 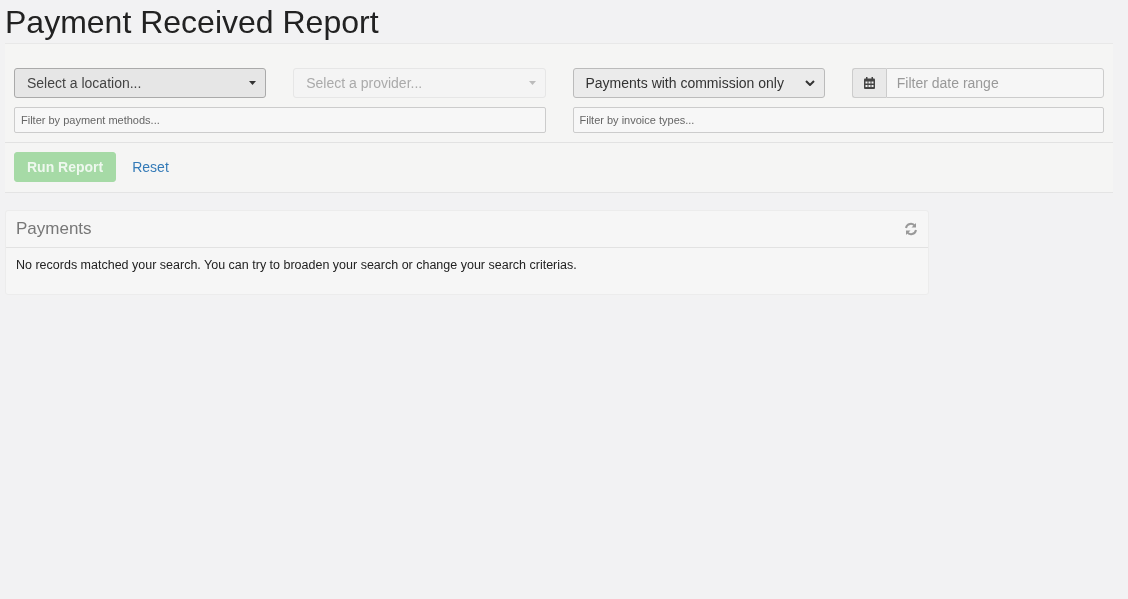 I want to click on calendar-icon, so click(x=869, y=83).